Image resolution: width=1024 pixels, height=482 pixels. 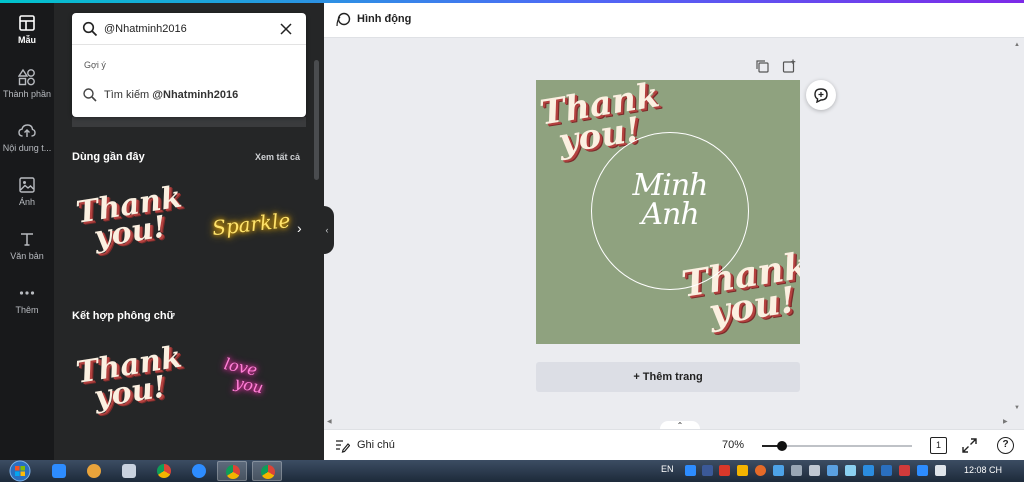 What do you see at coordinates (286, 29) in the screenshot?
I see `close-icon` at bounding box center [286, 29].